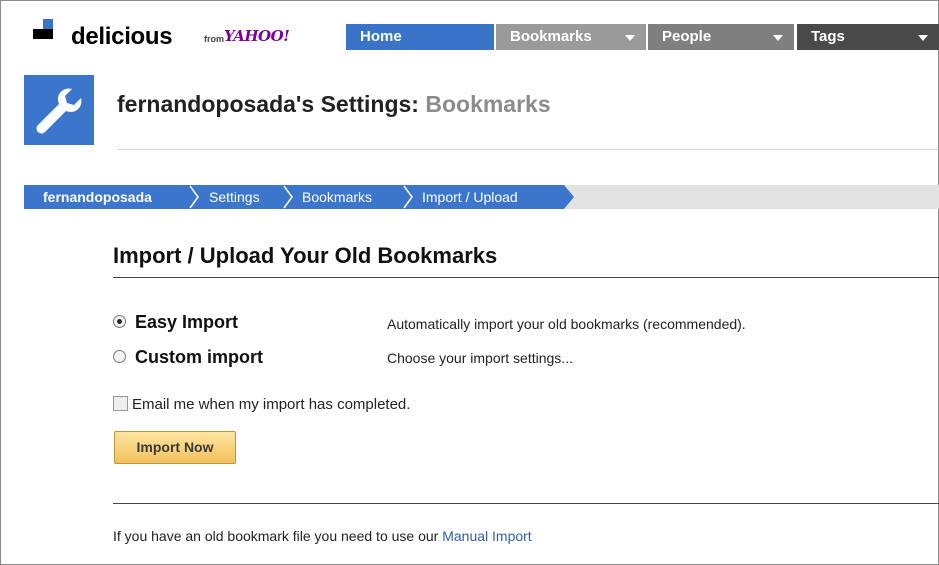 The image size is (939, 565). I want to click on nav-people-label: People, so click(687, 36).